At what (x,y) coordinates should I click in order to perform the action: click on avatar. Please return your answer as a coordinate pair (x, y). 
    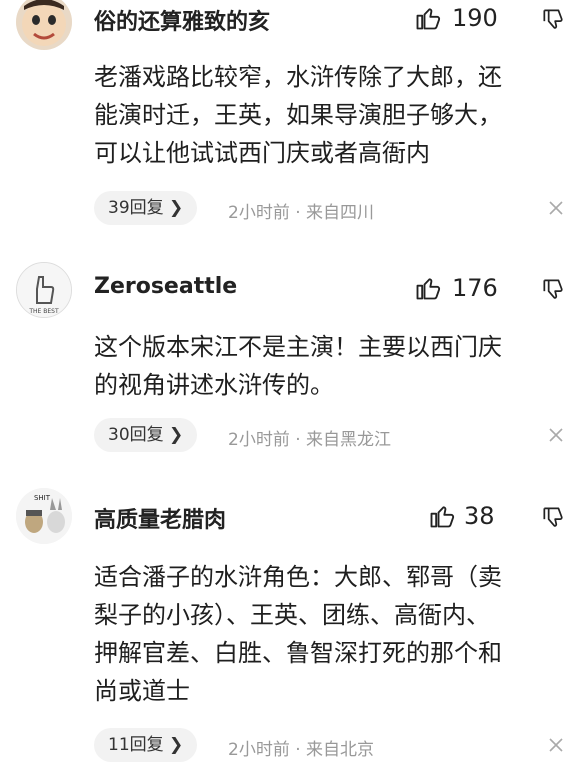
    Looking at the image, I should click on (44, 25).